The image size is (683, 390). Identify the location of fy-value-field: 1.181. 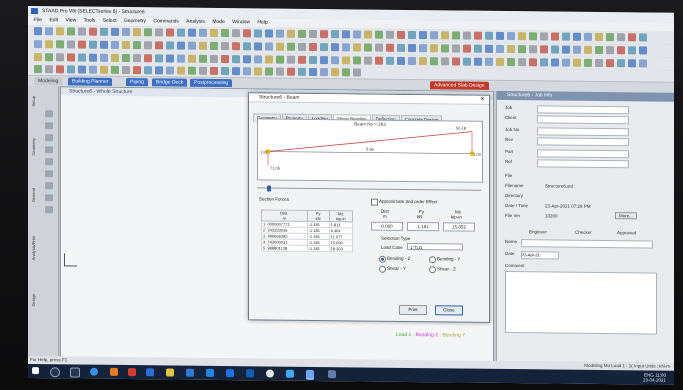
(423, 226).